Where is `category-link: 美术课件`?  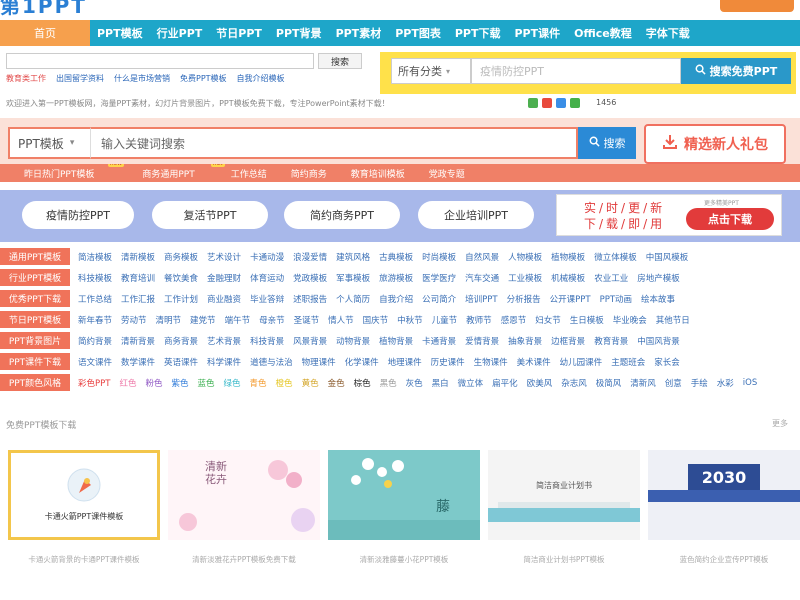
category-link: 美术课件 is located at coordinates (534, 362).